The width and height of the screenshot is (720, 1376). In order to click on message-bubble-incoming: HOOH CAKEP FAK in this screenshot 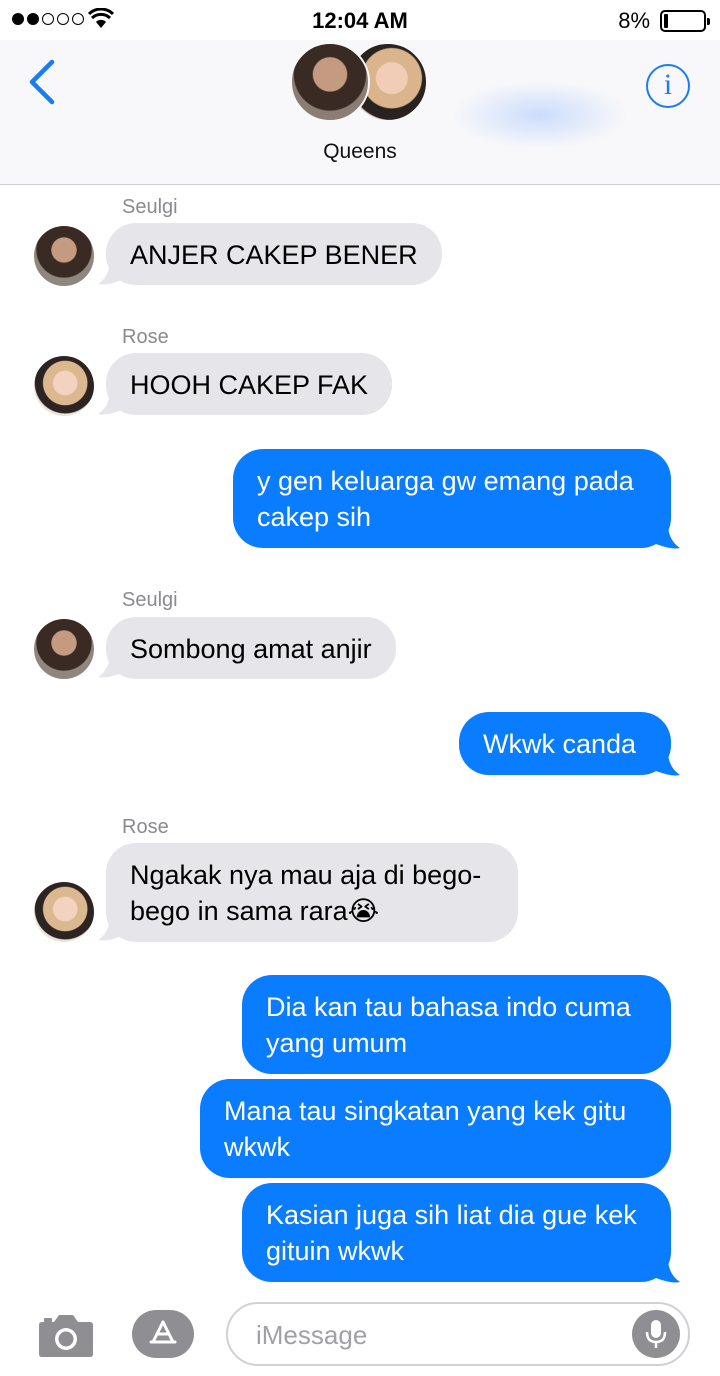, I will do `click(249, 384)`.